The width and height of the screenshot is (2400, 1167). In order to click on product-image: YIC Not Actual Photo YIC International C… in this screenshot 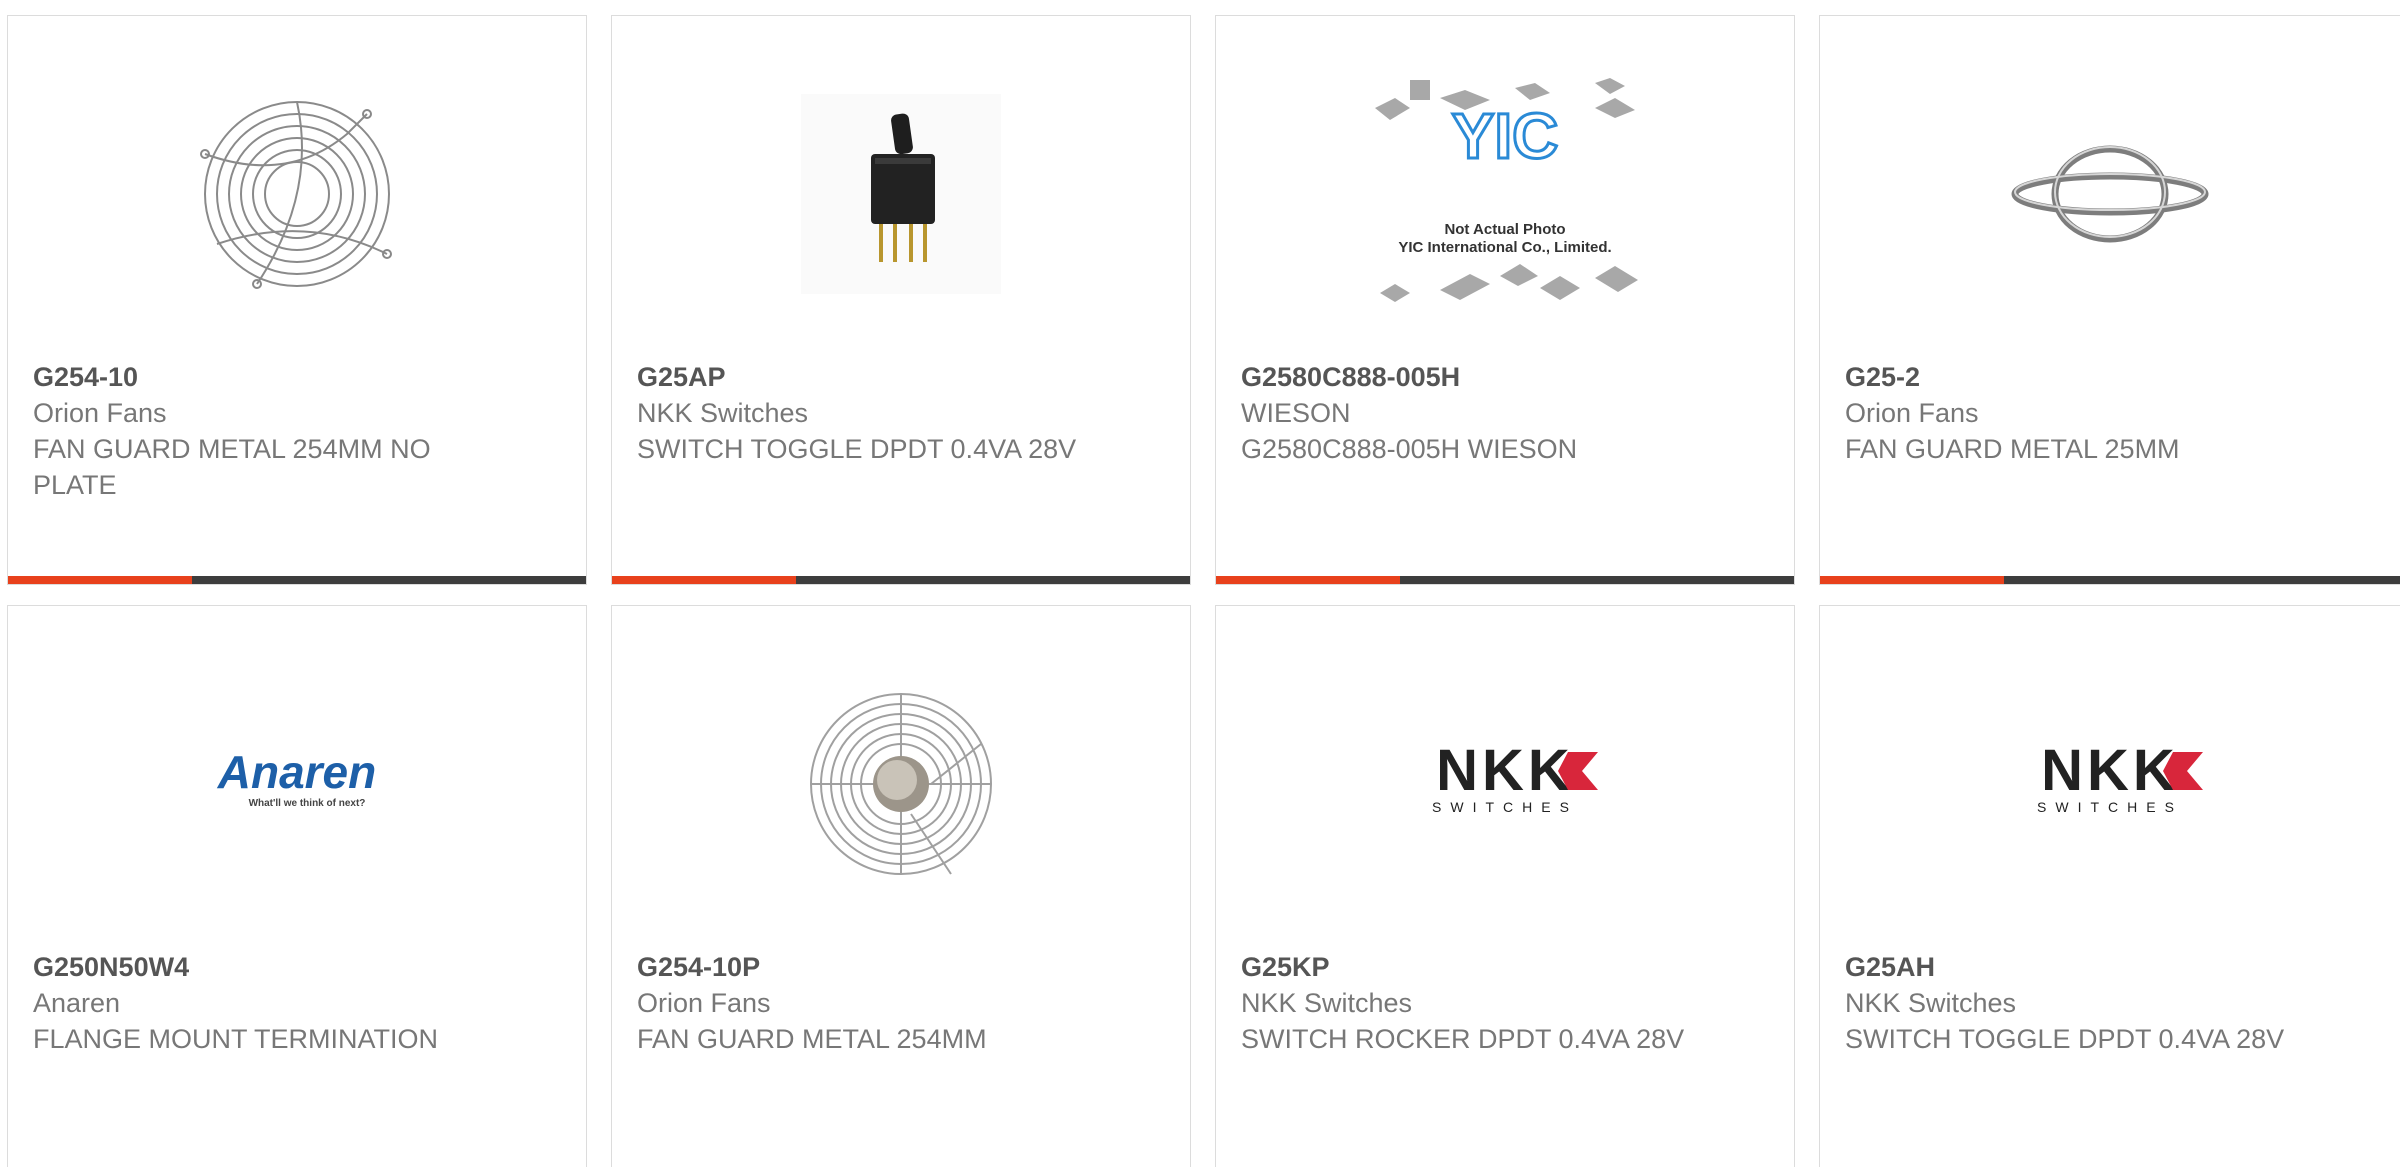, I will do `click(1505, 194)`.